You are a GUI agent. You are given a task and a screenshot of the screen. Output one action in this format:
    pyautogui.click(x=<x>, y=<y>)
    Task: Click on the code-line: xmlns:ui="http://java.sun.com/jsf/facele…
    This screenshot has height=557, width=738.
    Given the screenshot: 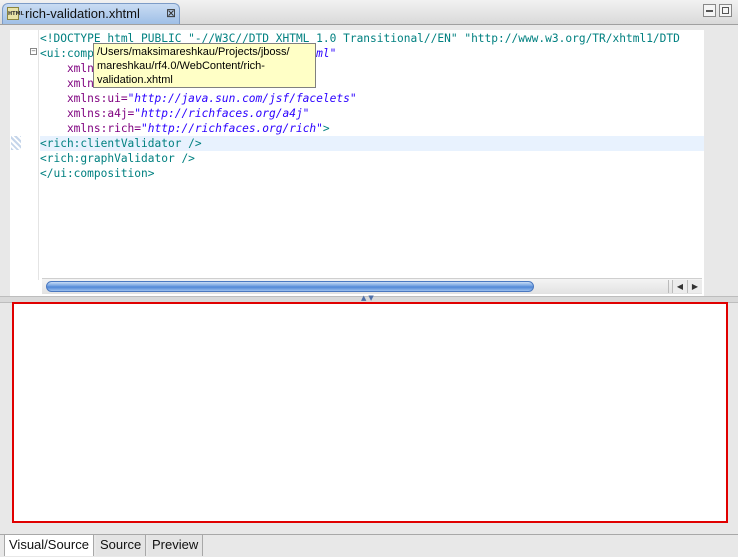 What is the action you would take?
    pyautogui.click(x=372, y=98)
    